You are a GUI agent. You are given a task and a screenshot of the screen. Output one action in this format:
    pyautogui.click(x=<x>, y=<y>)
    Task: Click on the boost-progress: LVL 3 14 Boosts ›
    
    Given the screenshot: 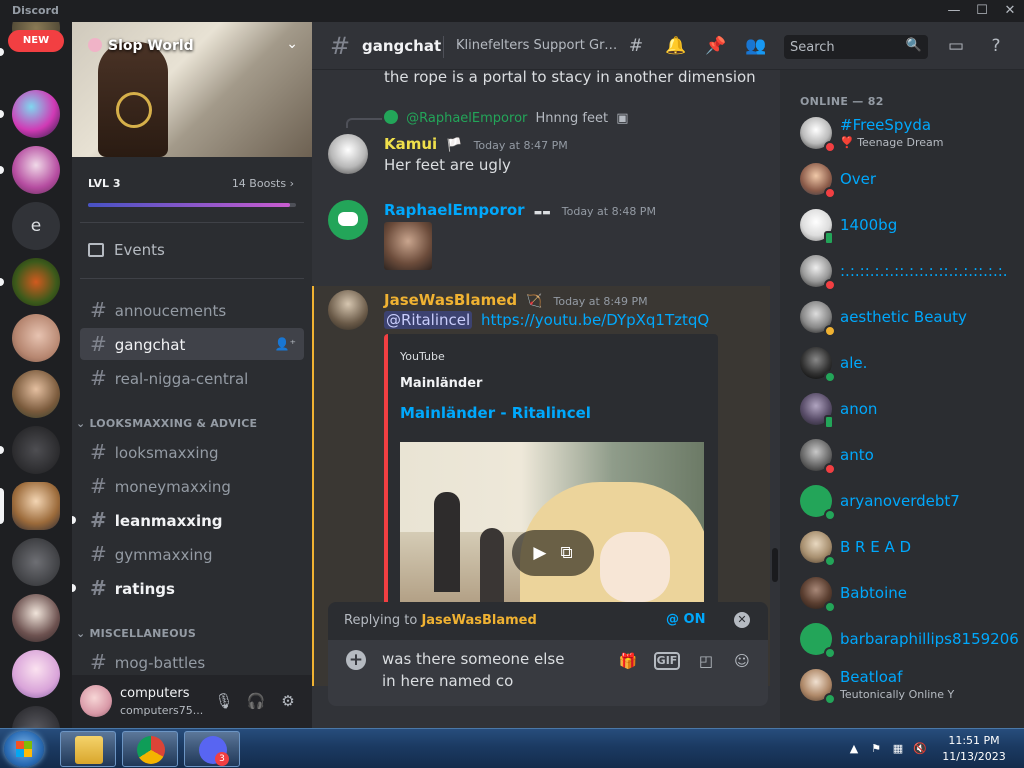 What is the action you would take?
    pyautogui.click(x=192, y=188)
    